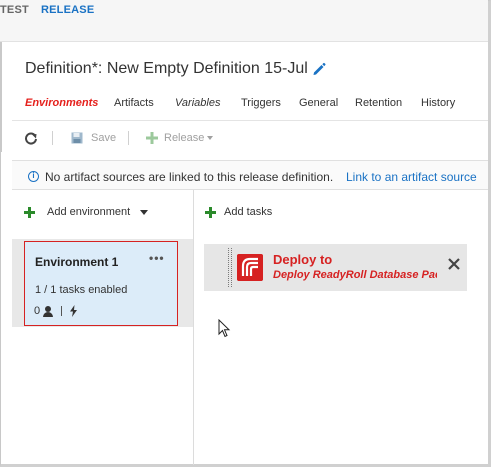  Describe the element at coordinates (244, 21) in the screenshot. I see `hub-bar: TEST RELEASE` at that location.